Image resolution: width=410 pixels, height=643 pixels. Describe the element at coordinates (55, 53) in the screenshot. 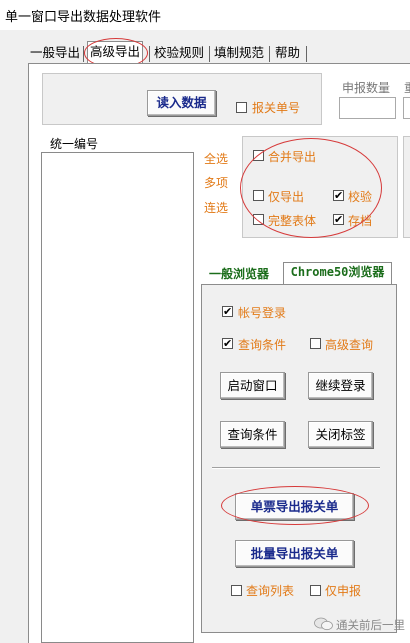

I see `tab-general-export: 一般导出` at that location.